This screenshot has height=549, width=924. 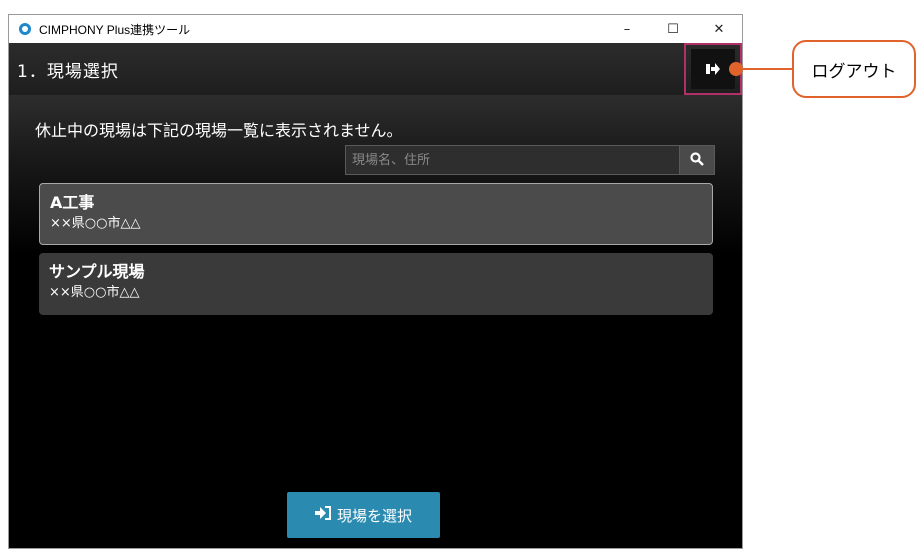 I want to click on callout-marker, so click(x=736, y=69).